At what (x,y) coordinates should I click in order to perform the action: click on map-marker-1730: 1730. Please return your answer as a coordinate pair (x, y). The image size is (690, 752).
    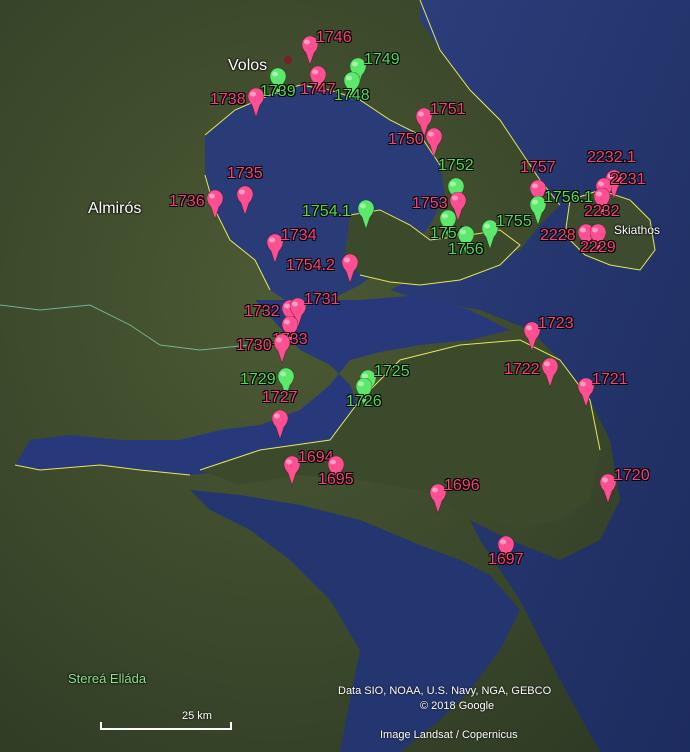
    Looking at the image, I should click on (263, 349).